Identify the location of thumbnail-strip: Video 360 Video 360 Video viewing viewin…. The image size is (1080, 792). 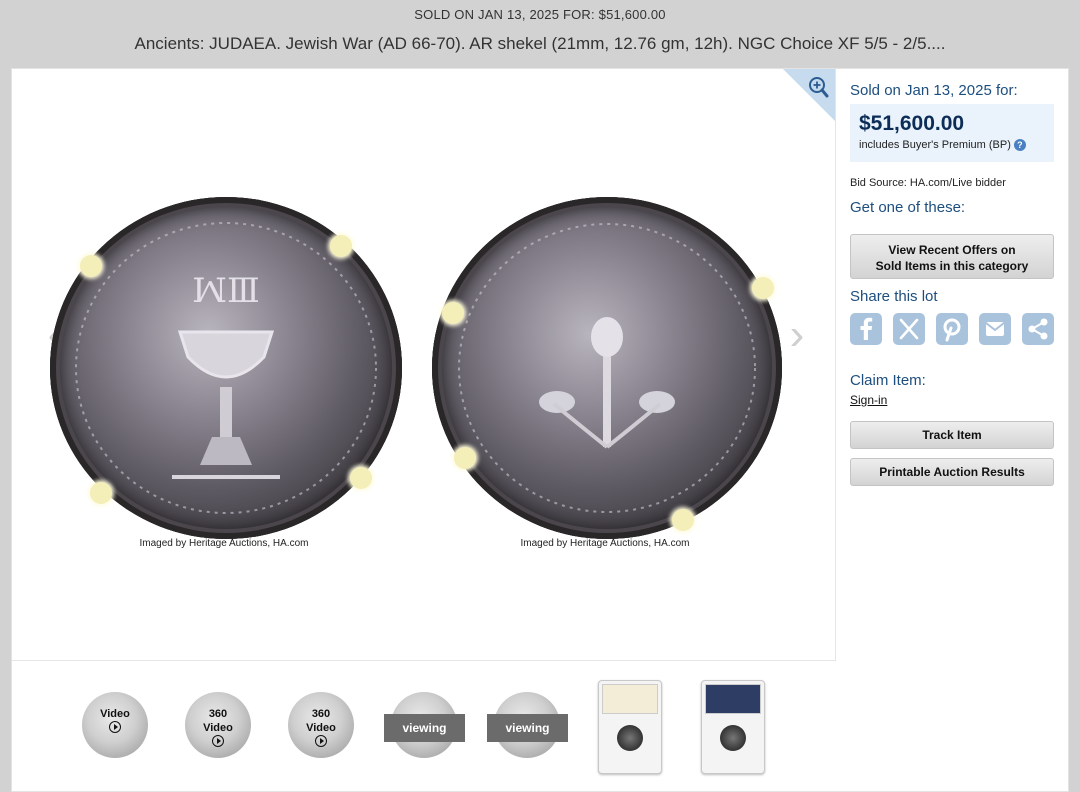
(424, 727).